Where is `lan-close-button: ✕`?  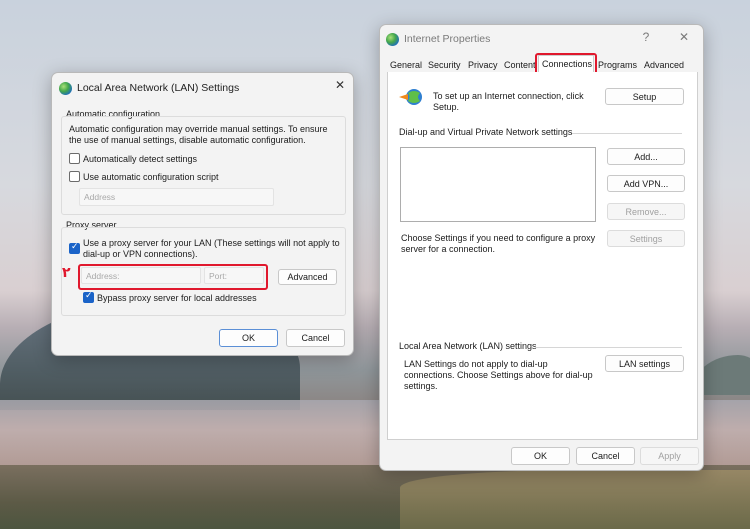 lan-close-button: ✕ is located at coordinates (340, 85).